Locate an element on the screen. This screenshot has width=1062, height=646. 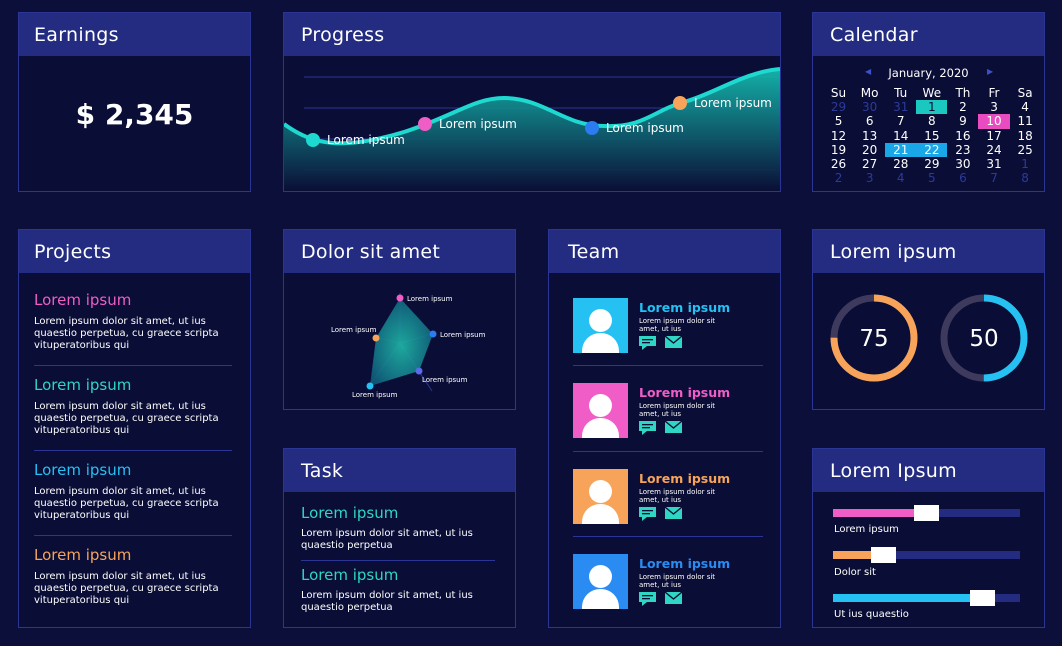
calendar-day: 12 is located at coordinates (838, 136).